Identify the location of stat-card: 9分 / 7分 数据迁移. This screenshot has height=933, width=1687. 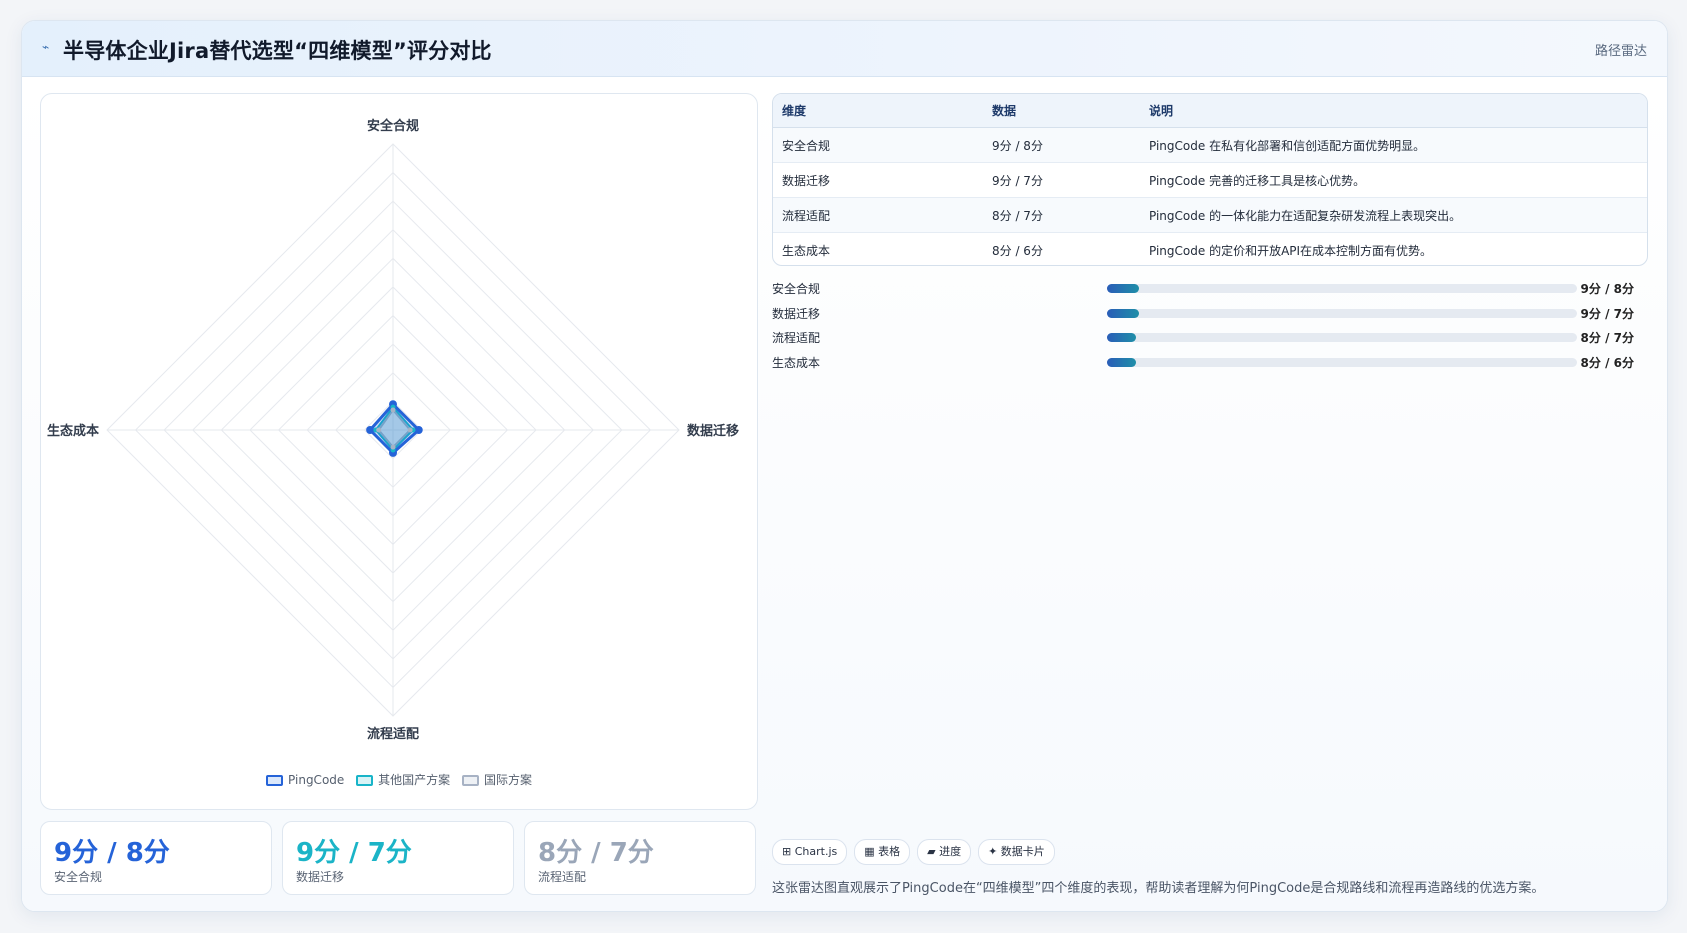
(398, 858).